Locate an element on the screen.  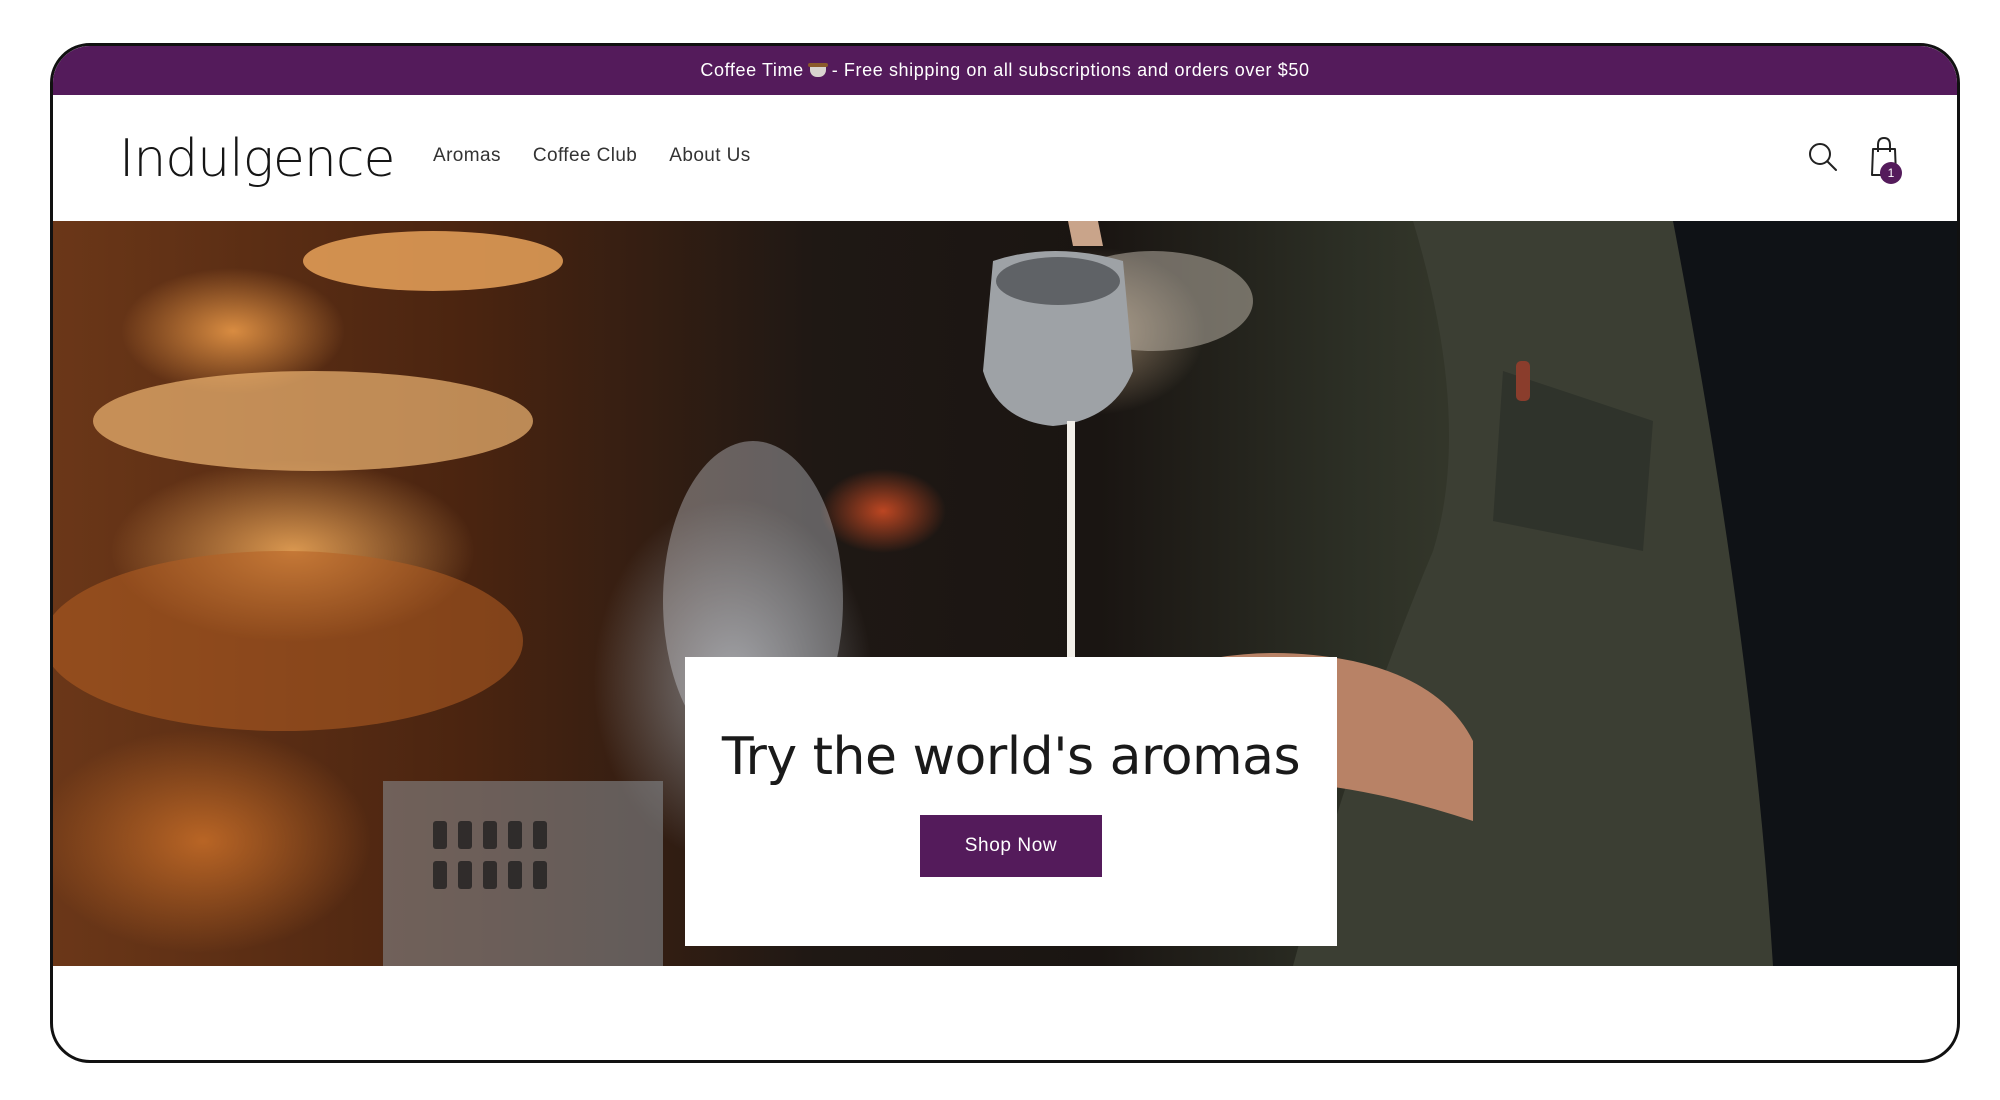
nav-item-coffee-club: Coffee Club is located at coordinates (585, 156).